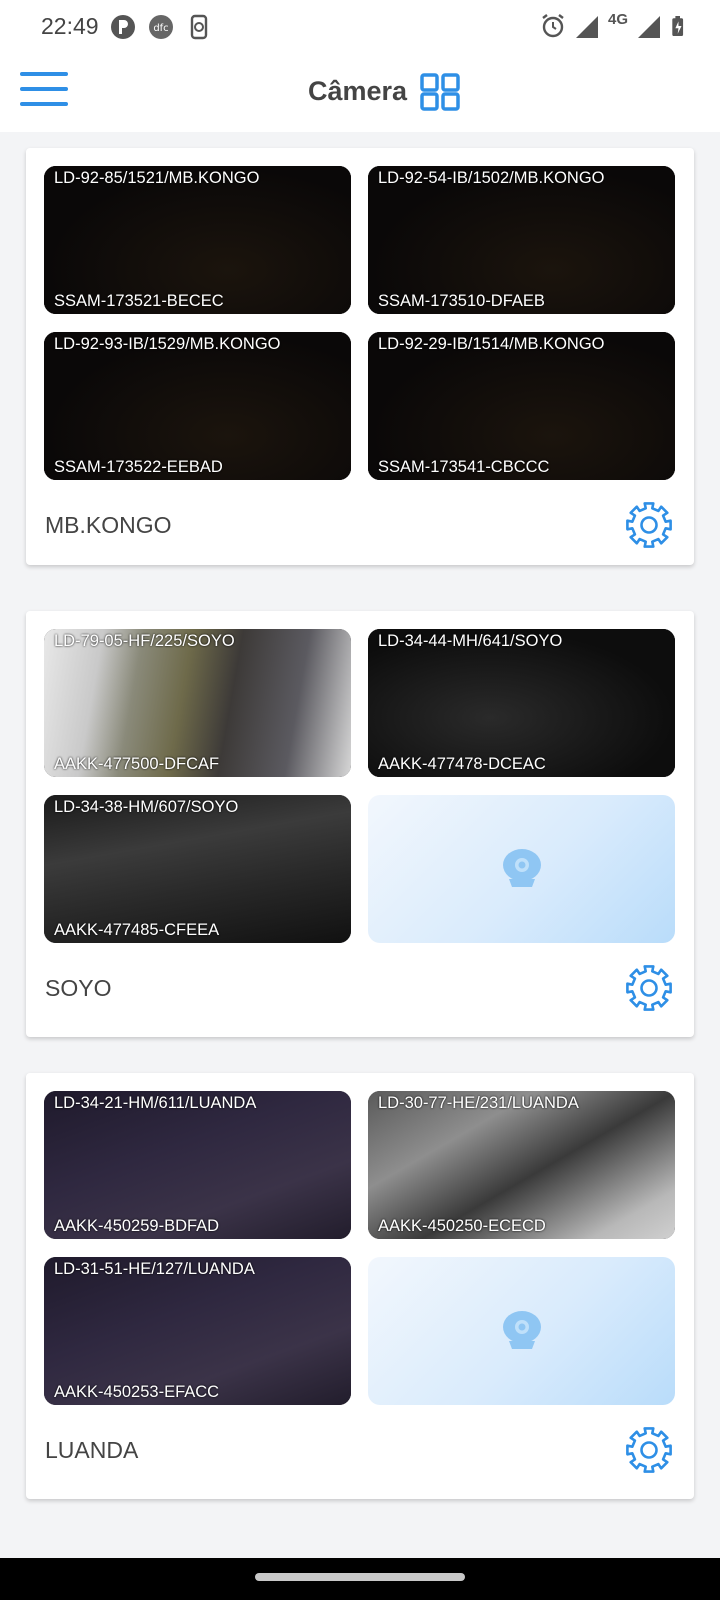 The width and height of the screenshot is (720, 1600). I want to click on camera-id: SSAM-173522-EEBAD, so click(138, 467).